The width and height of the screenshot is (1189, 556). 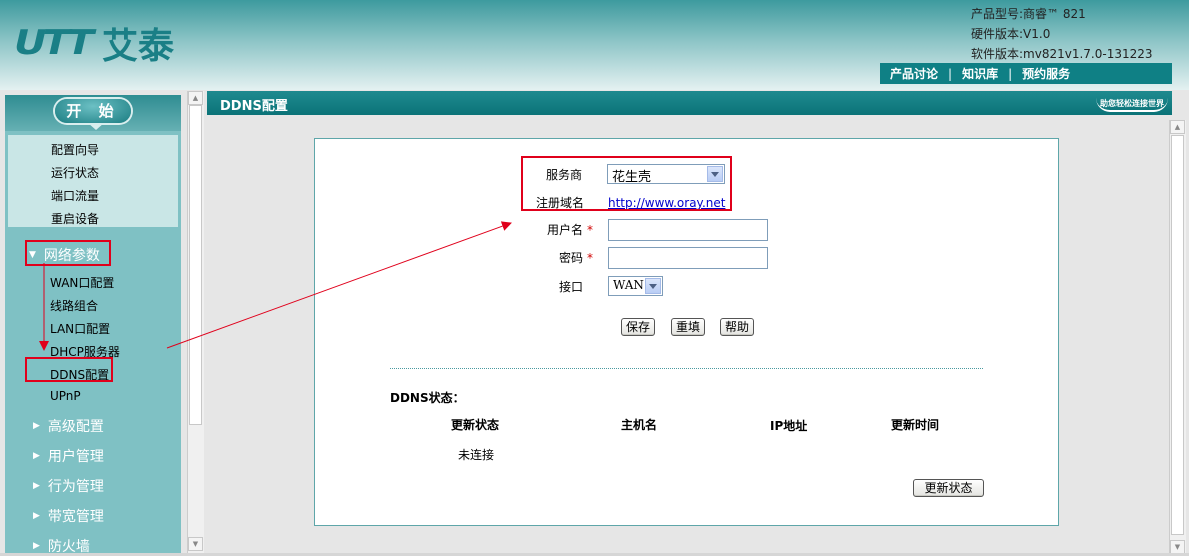 I want to click on sidebar-scrollbar: ▲ ▼, so click(x=195, y=322).